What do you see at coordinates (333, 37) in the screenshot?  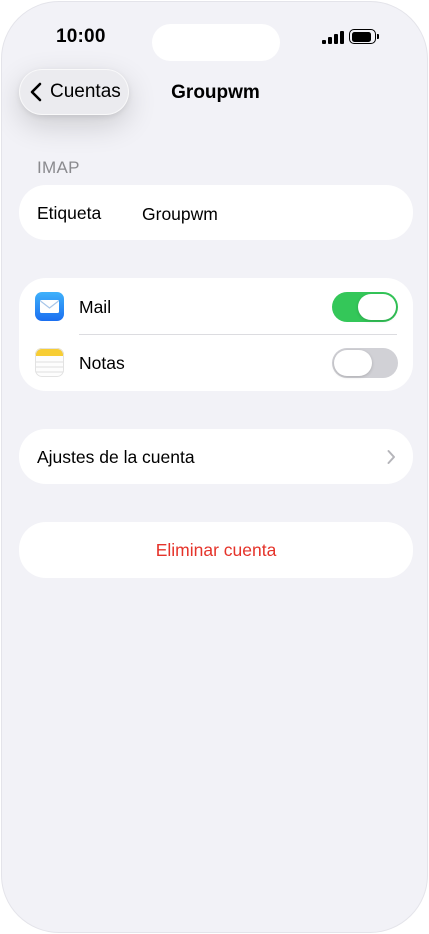 I see `cellular-signal-icon` at bounding box center [333, 37].